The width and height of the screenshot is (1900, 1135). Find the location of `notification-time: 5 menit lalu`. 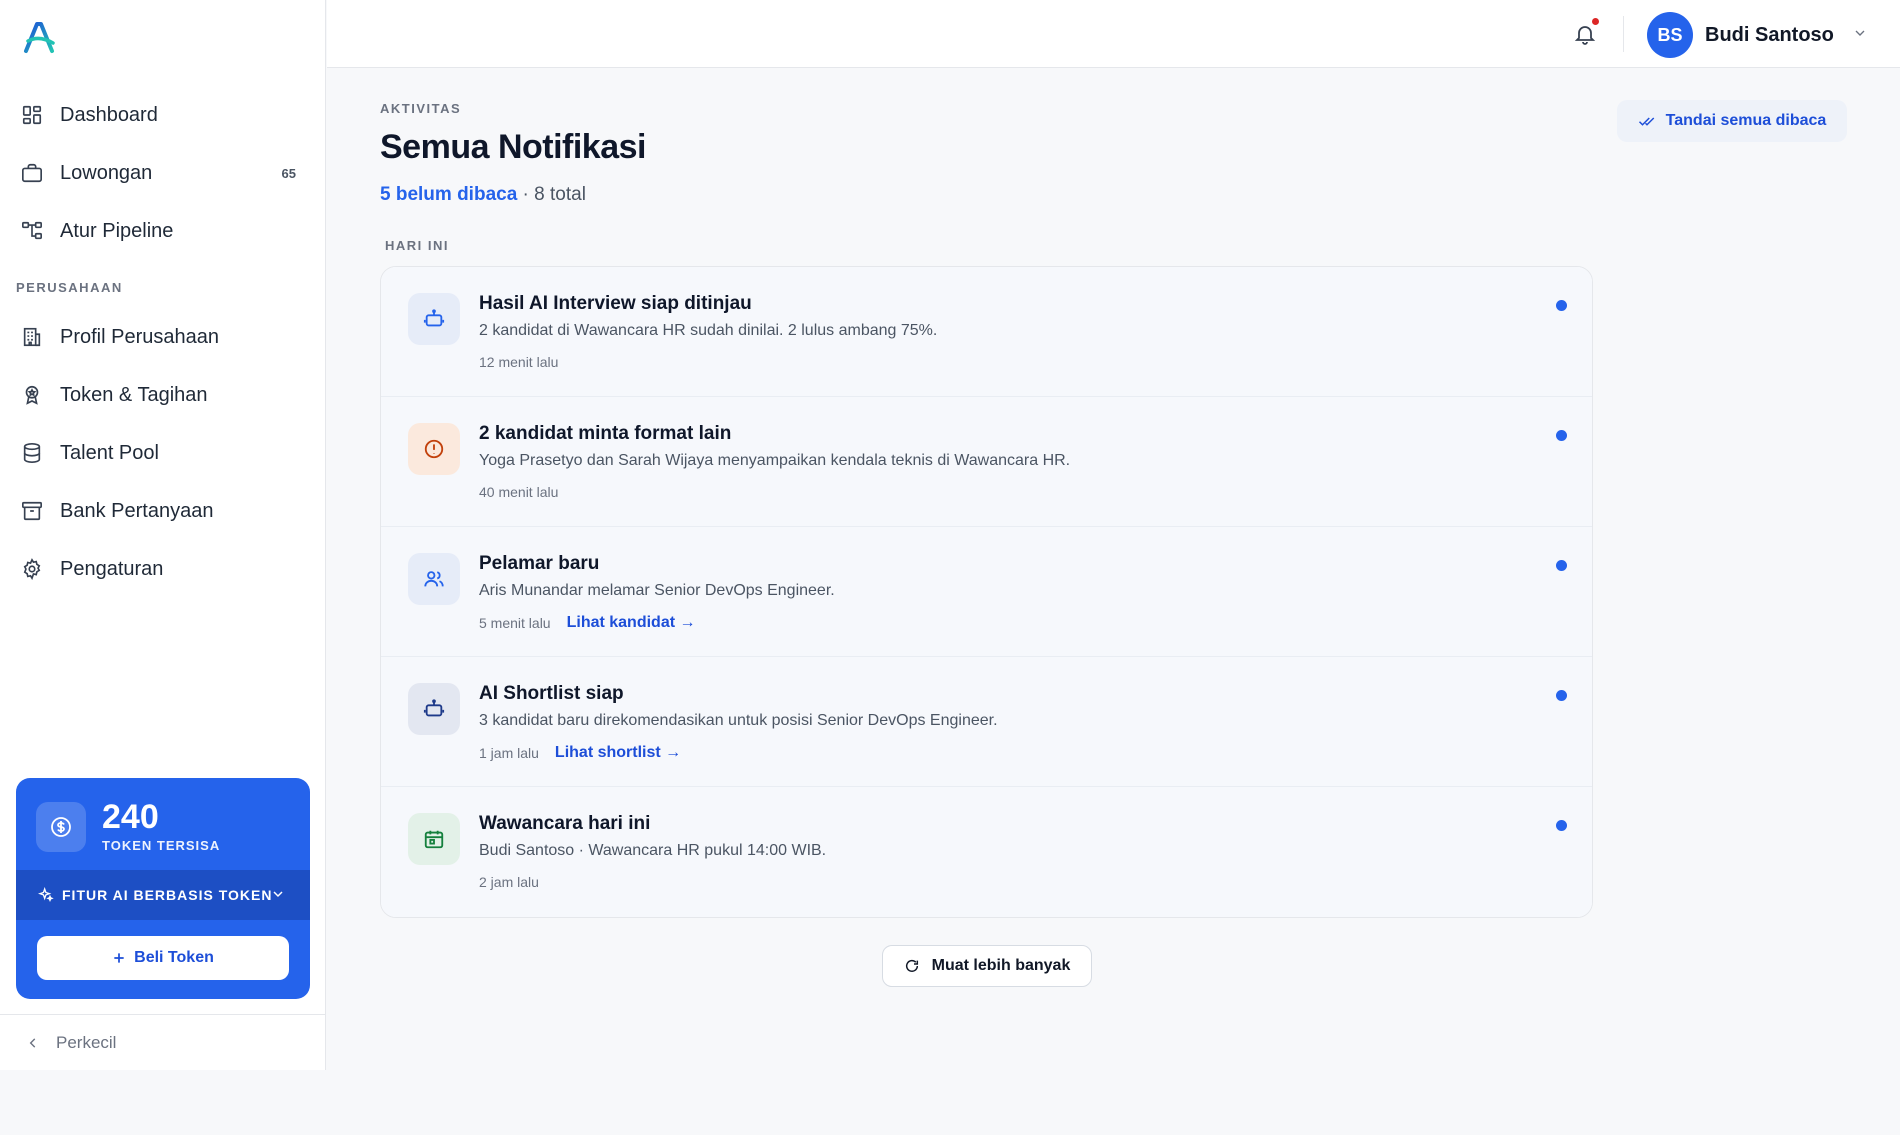

notification-time: 5 menit lalu is located at coordinates (515, 623).